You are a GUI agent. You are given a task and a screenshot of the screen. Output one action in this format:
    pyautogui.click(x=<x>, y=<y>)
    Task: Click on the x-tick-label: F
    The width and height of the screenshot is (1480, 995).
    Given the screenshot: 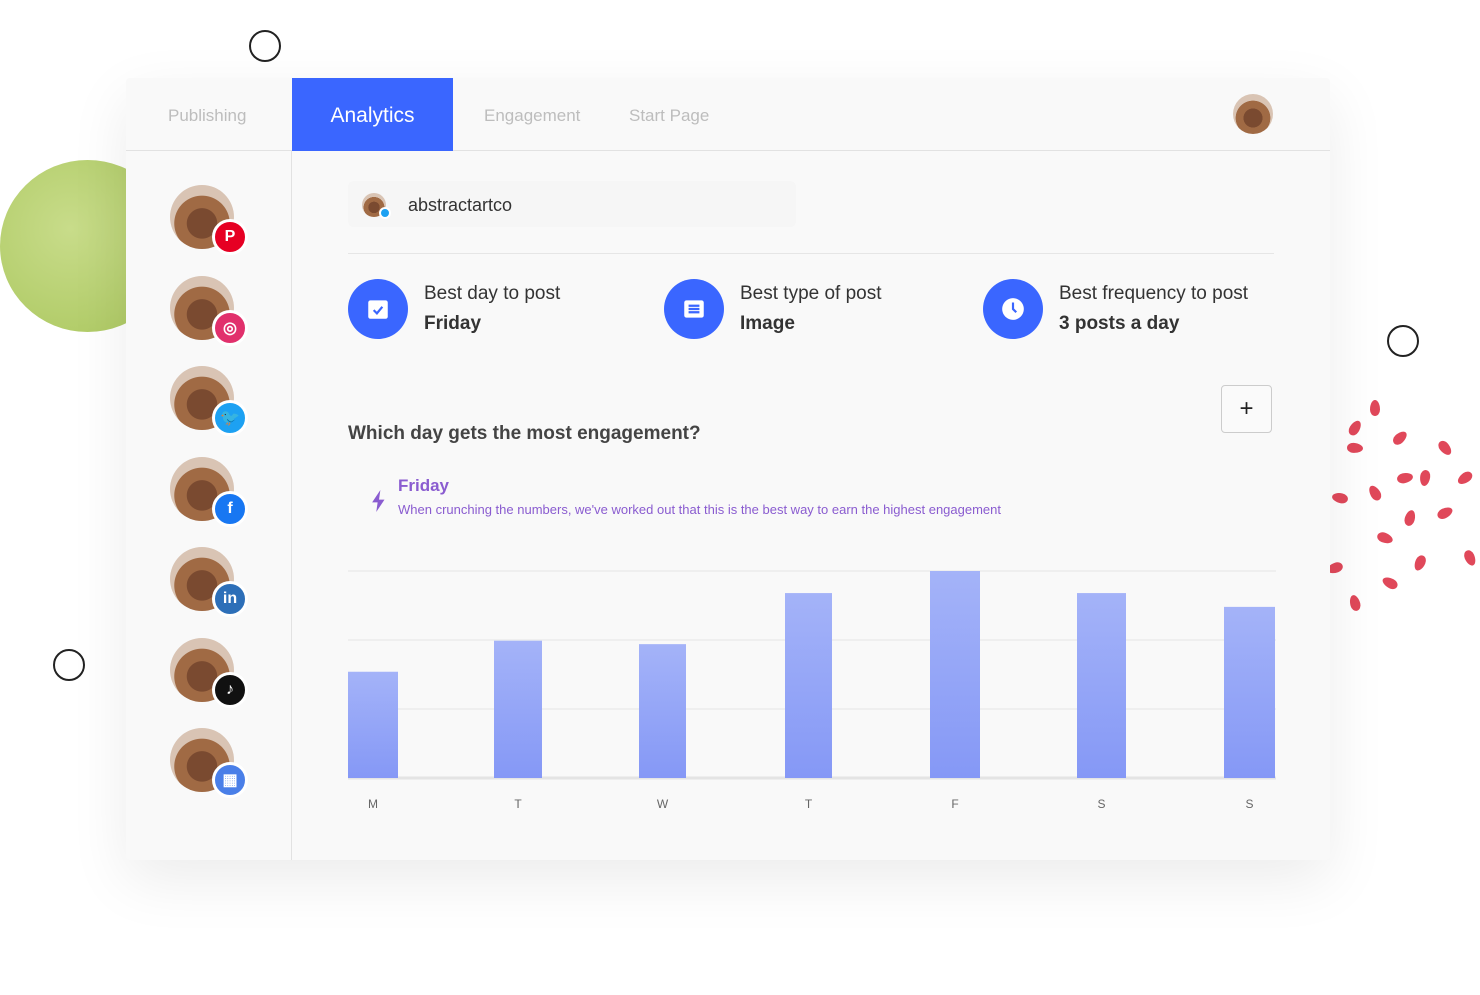 What is the action you would take?
    pyautogui.click(x=954, y=804)
    